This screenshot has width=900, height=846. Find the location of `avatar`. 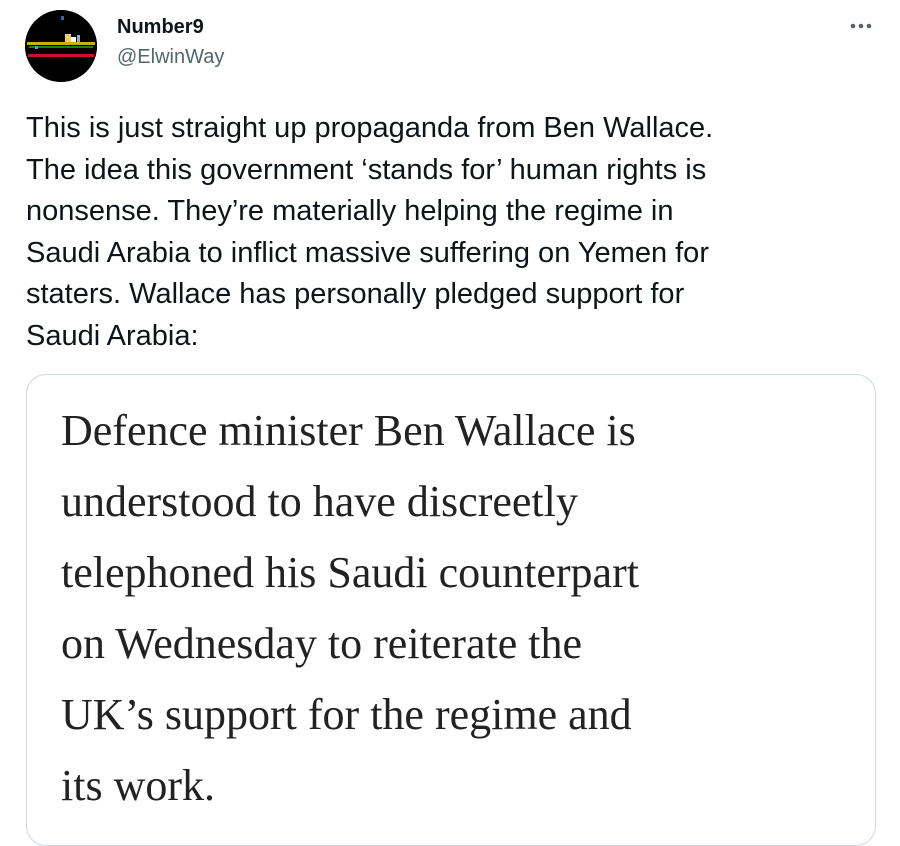

avatar is located at coordinates (61, 46).